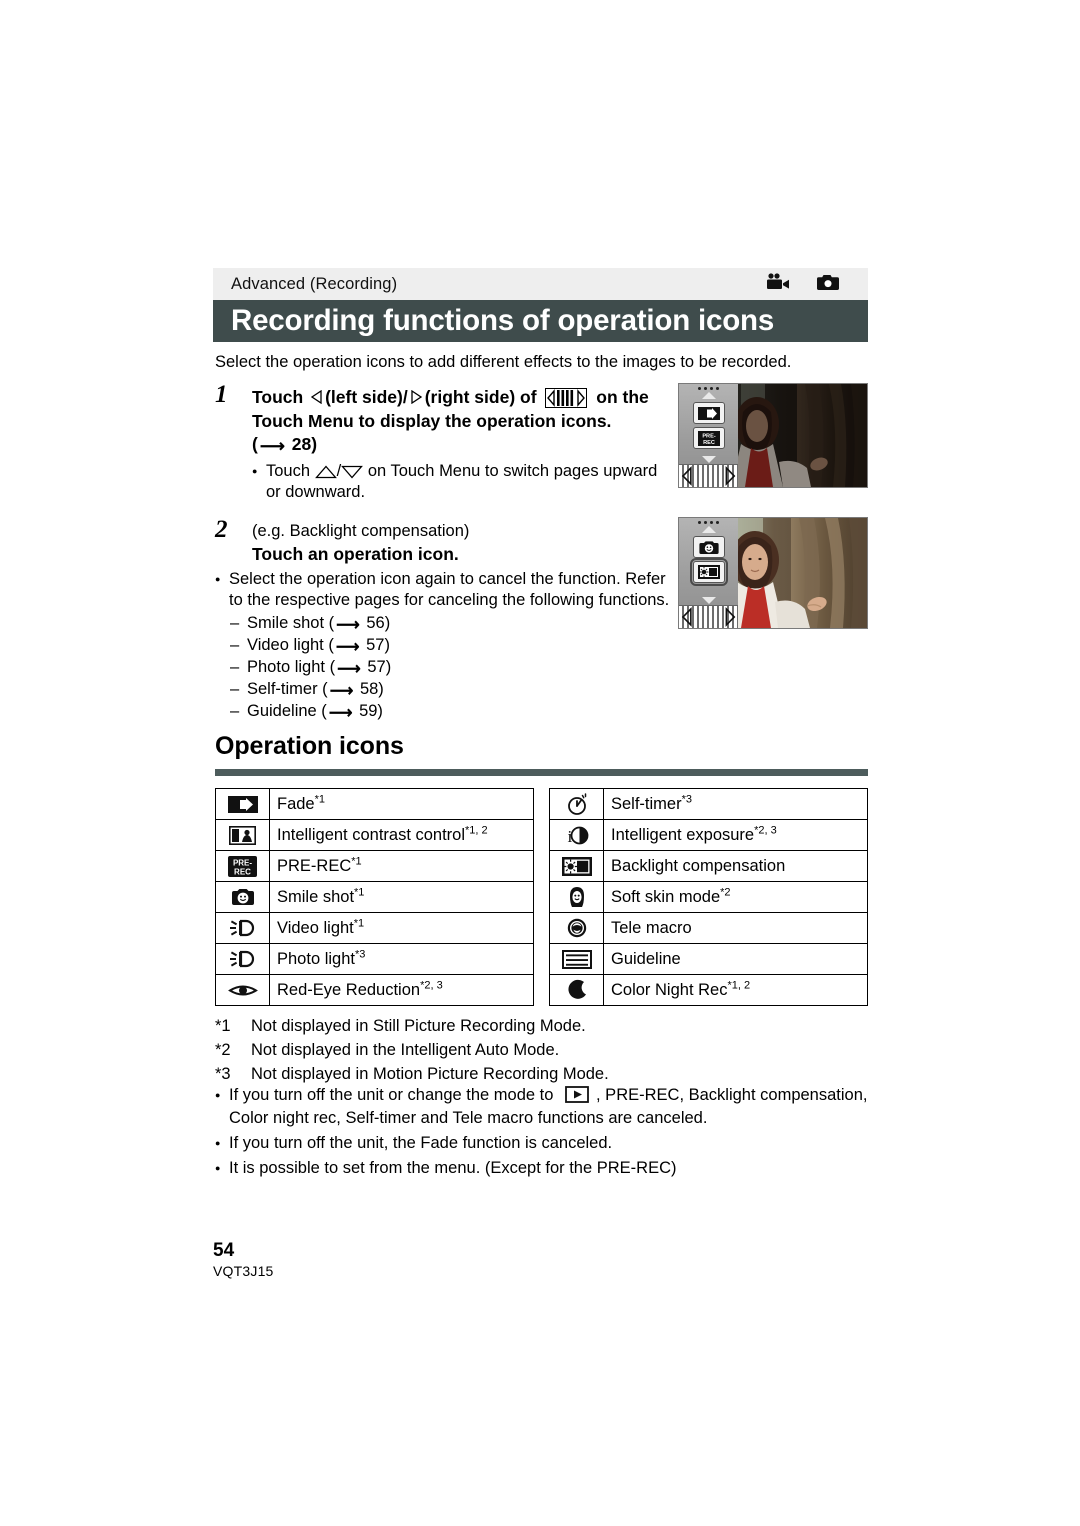 The height and width of the screenshot is (1526, 1080). I want to click on step-1-head-left: (left side)/, so click(366, 397).